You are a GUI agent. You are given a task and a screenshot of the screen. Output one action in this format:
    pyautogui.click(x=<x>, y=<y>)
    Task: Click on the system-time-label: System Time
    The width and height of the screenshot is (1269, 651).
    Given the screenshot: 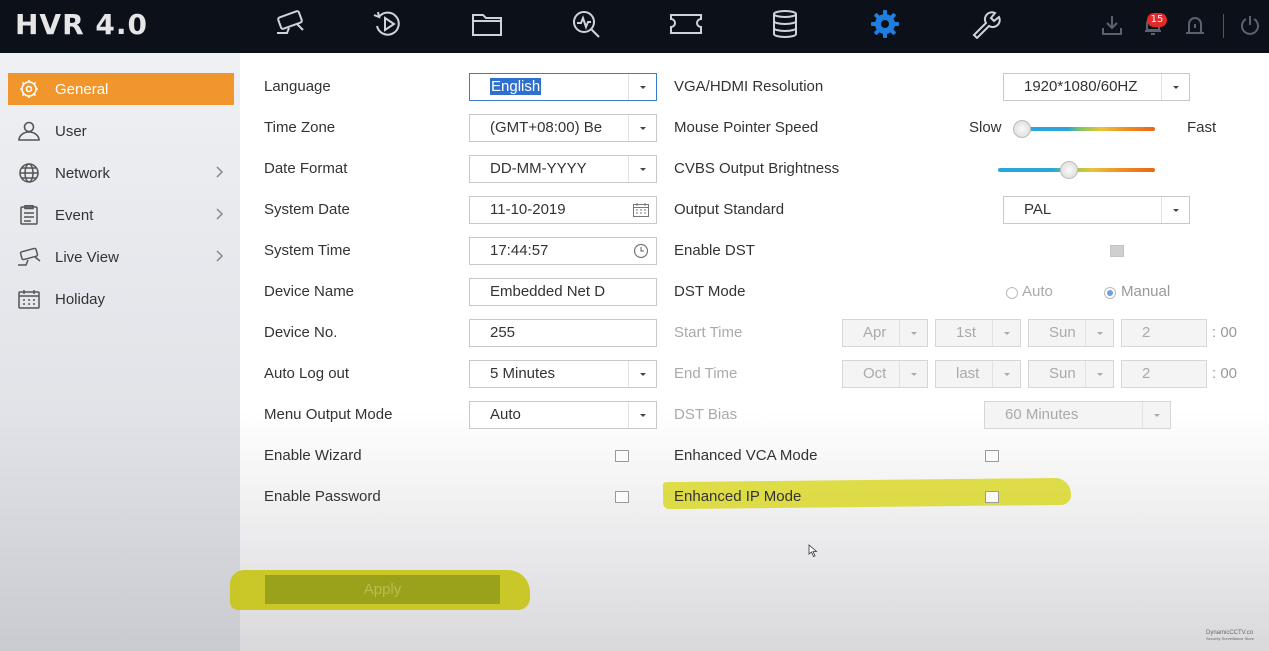 What is the action you would take?
    pyautogui.click(x=307, y=250)
    